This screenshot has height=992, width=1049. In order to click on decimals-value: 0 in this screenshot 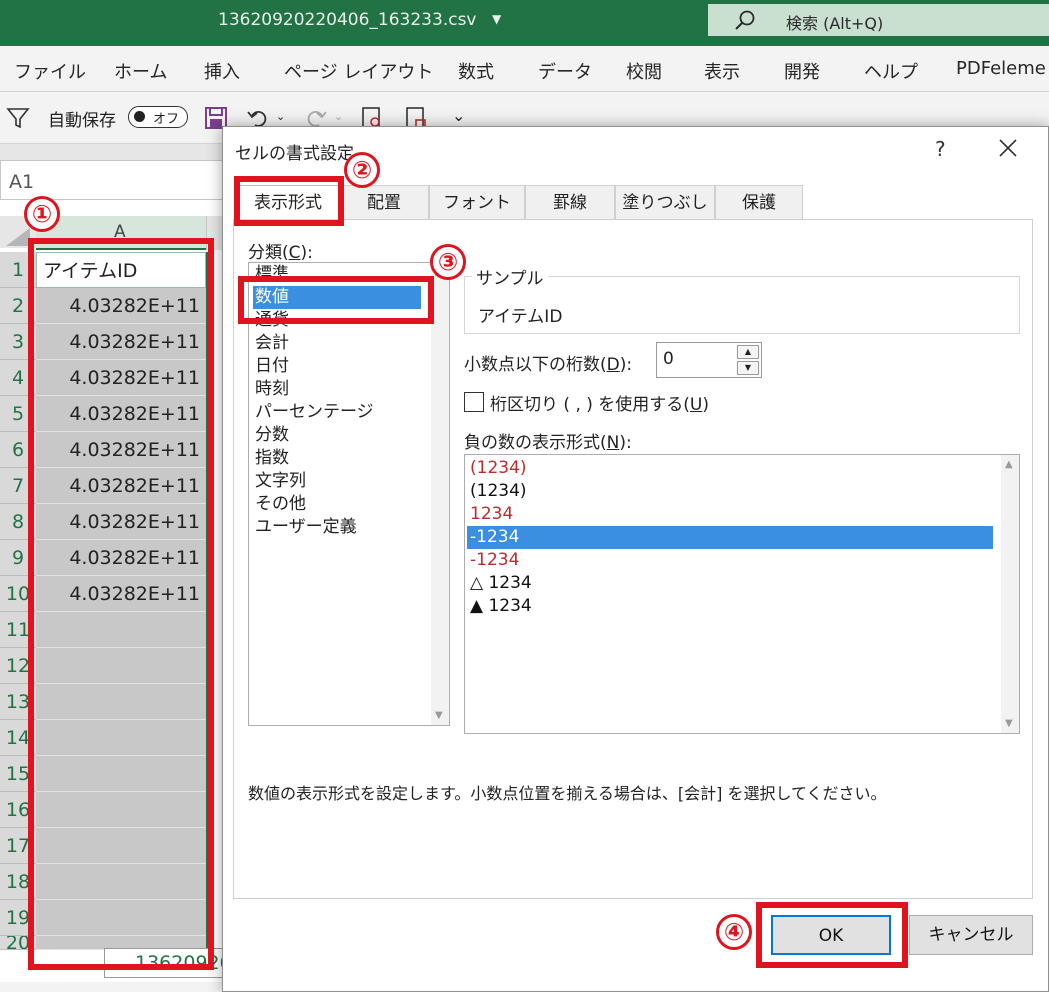, I will do `click(668, 359)`.